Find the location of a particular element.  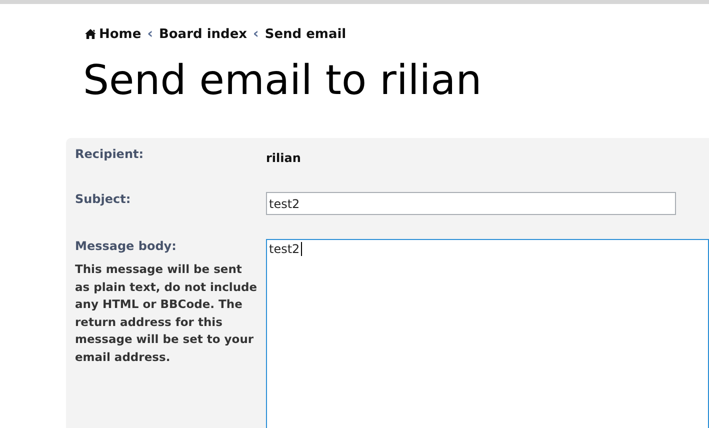

field-explanation: This message will be sent as plain text, do not include any HTML or BBCode. The return address for this message will be set to your email address. is located at coordinates (166, 313).